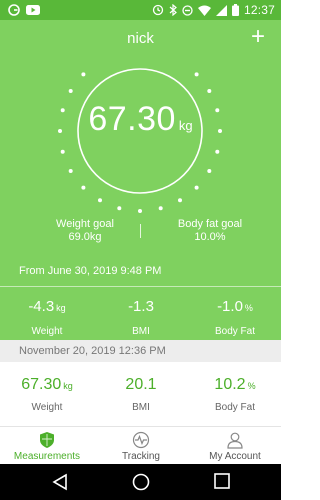 The image size is (320, 500). I want to click on tab-measurements: Measurements, so click(47, 446).